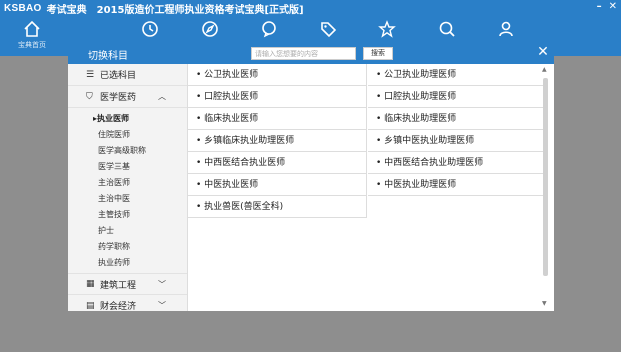 The width and height of the screenshot is (621, 352). Describe the element at coordinates (277, 119) in the screenshot. I see `subject-item: • 临床执业医师` at that location.